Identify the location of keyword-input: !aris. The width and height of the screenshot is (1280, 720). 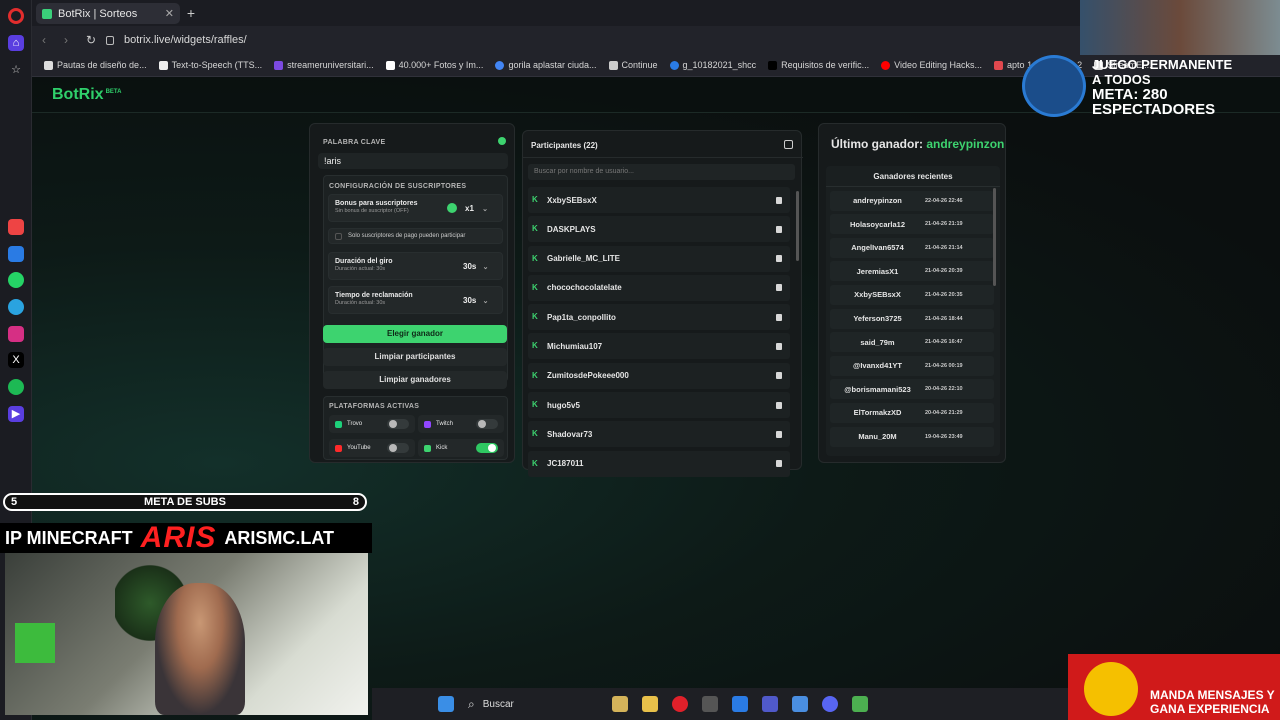
(413, 161).